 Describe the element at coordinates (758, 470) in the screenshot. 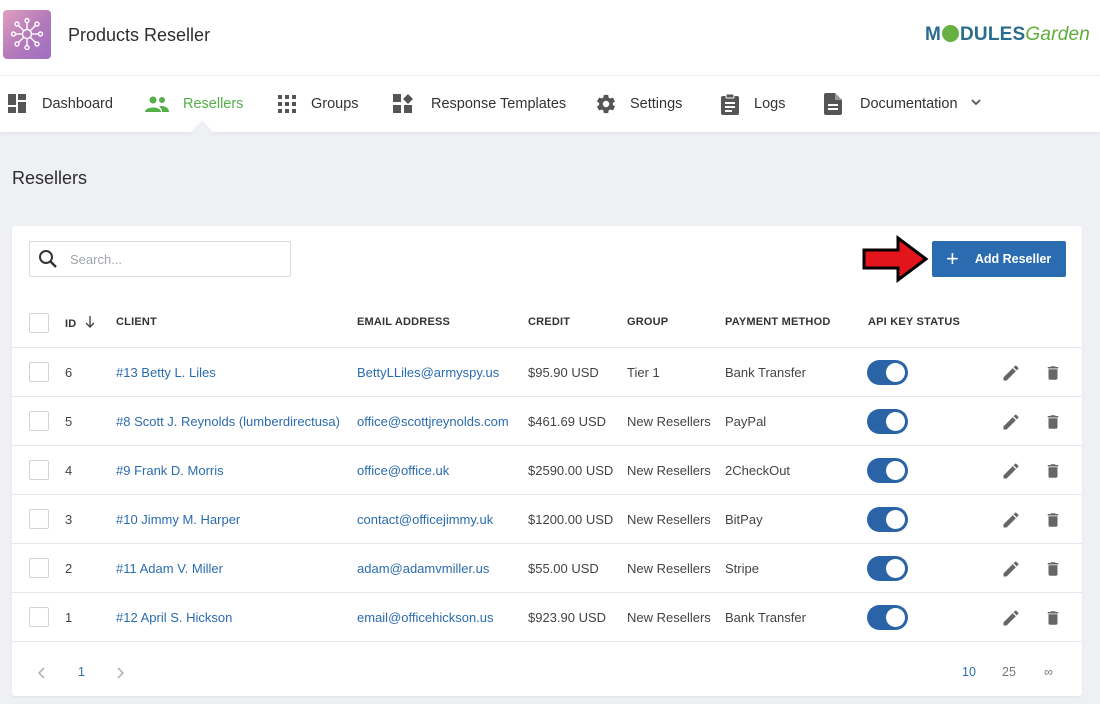

I see `cell-payment-method: 2CheckOut` at that location.